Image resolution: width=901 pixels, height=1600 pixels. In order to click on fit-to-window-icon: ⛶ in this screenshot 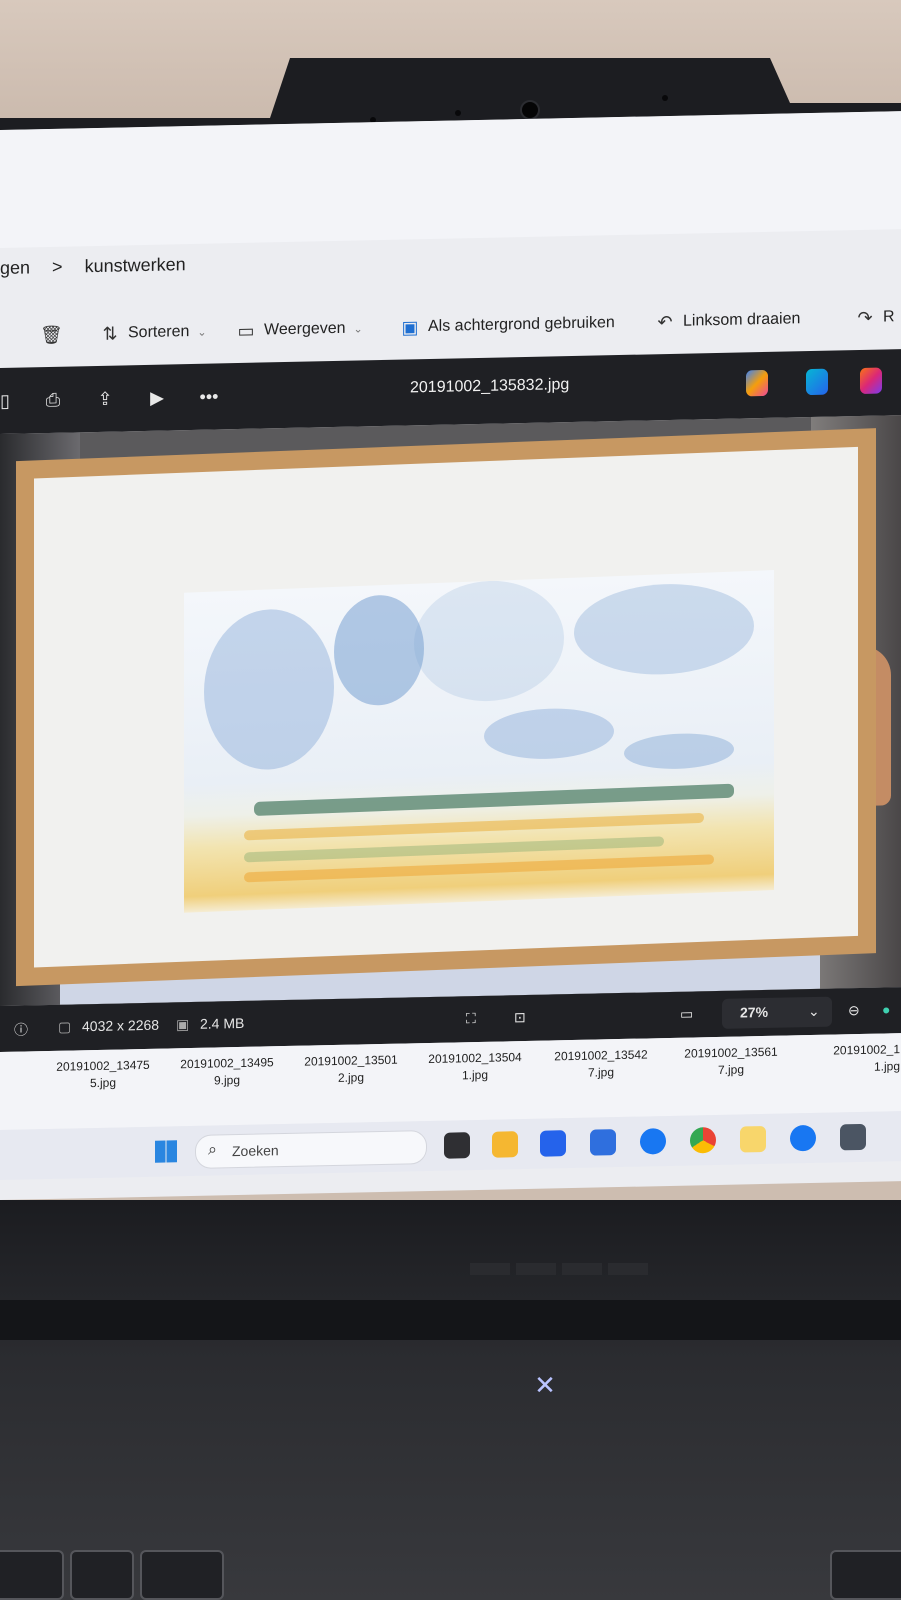, I will do `click(471, 1018)`.